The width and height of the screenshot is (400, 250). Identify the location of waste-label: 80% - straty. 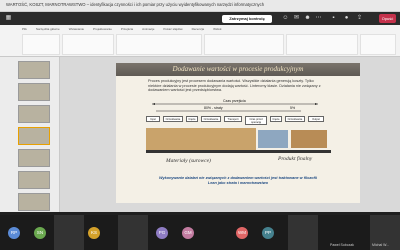
(213, 108).